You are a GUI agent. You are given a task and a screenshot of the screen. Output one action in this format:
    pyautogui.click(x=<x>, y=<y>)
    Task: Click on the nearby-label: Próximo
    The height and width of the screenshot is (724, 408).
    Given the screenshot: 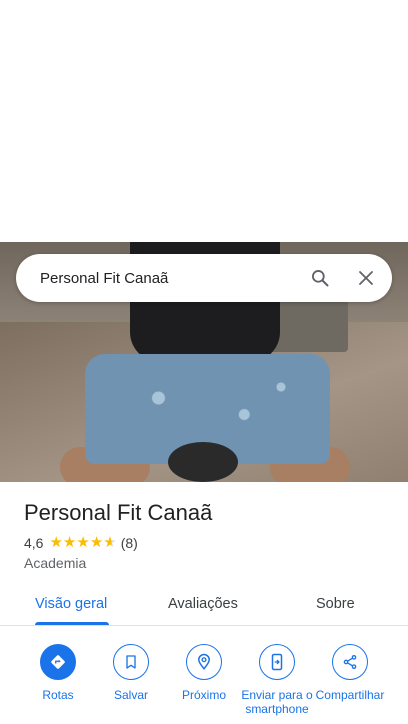 What is the action you would take?
    pyautogui.click(x=203, y=695)
    